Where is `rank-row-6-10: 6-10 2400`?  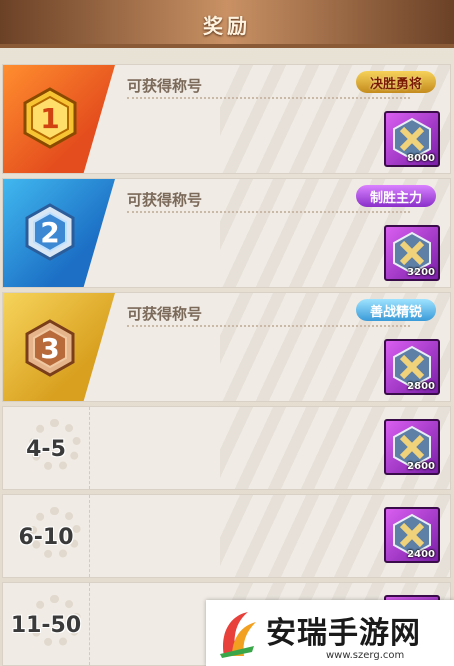
rank-row-6-10: 6-10 2400 is located at coordinates (226, 536).